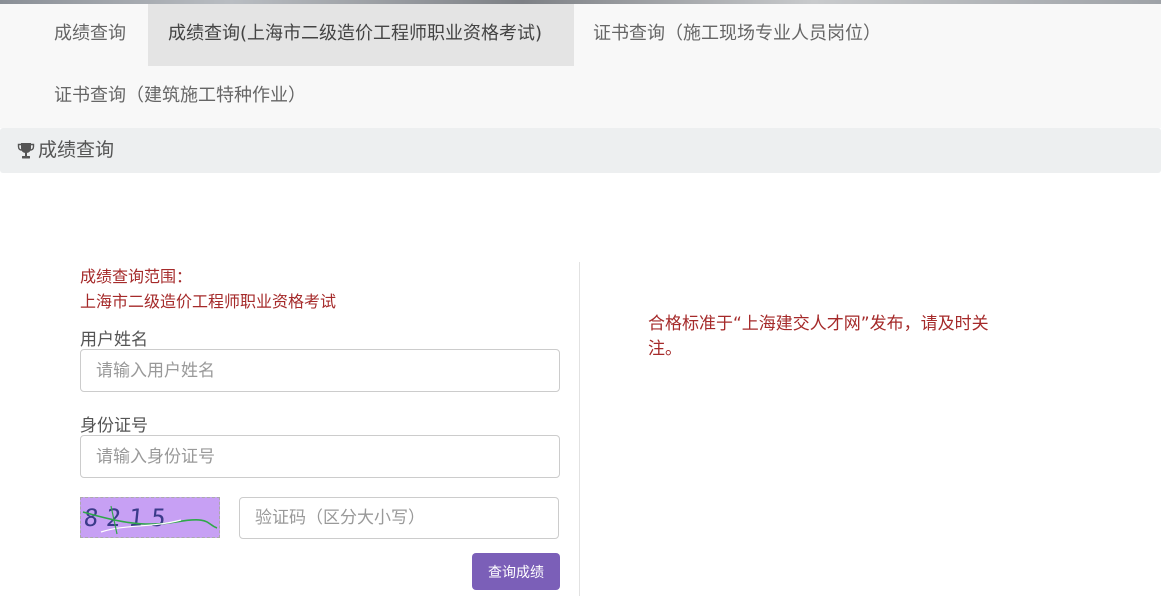 The height and width of the screenshot is (610, 1161). Describe the element at coordinates (90, 35) in the screenshot. I see `tab-score-query: 成绩查询` at that location.